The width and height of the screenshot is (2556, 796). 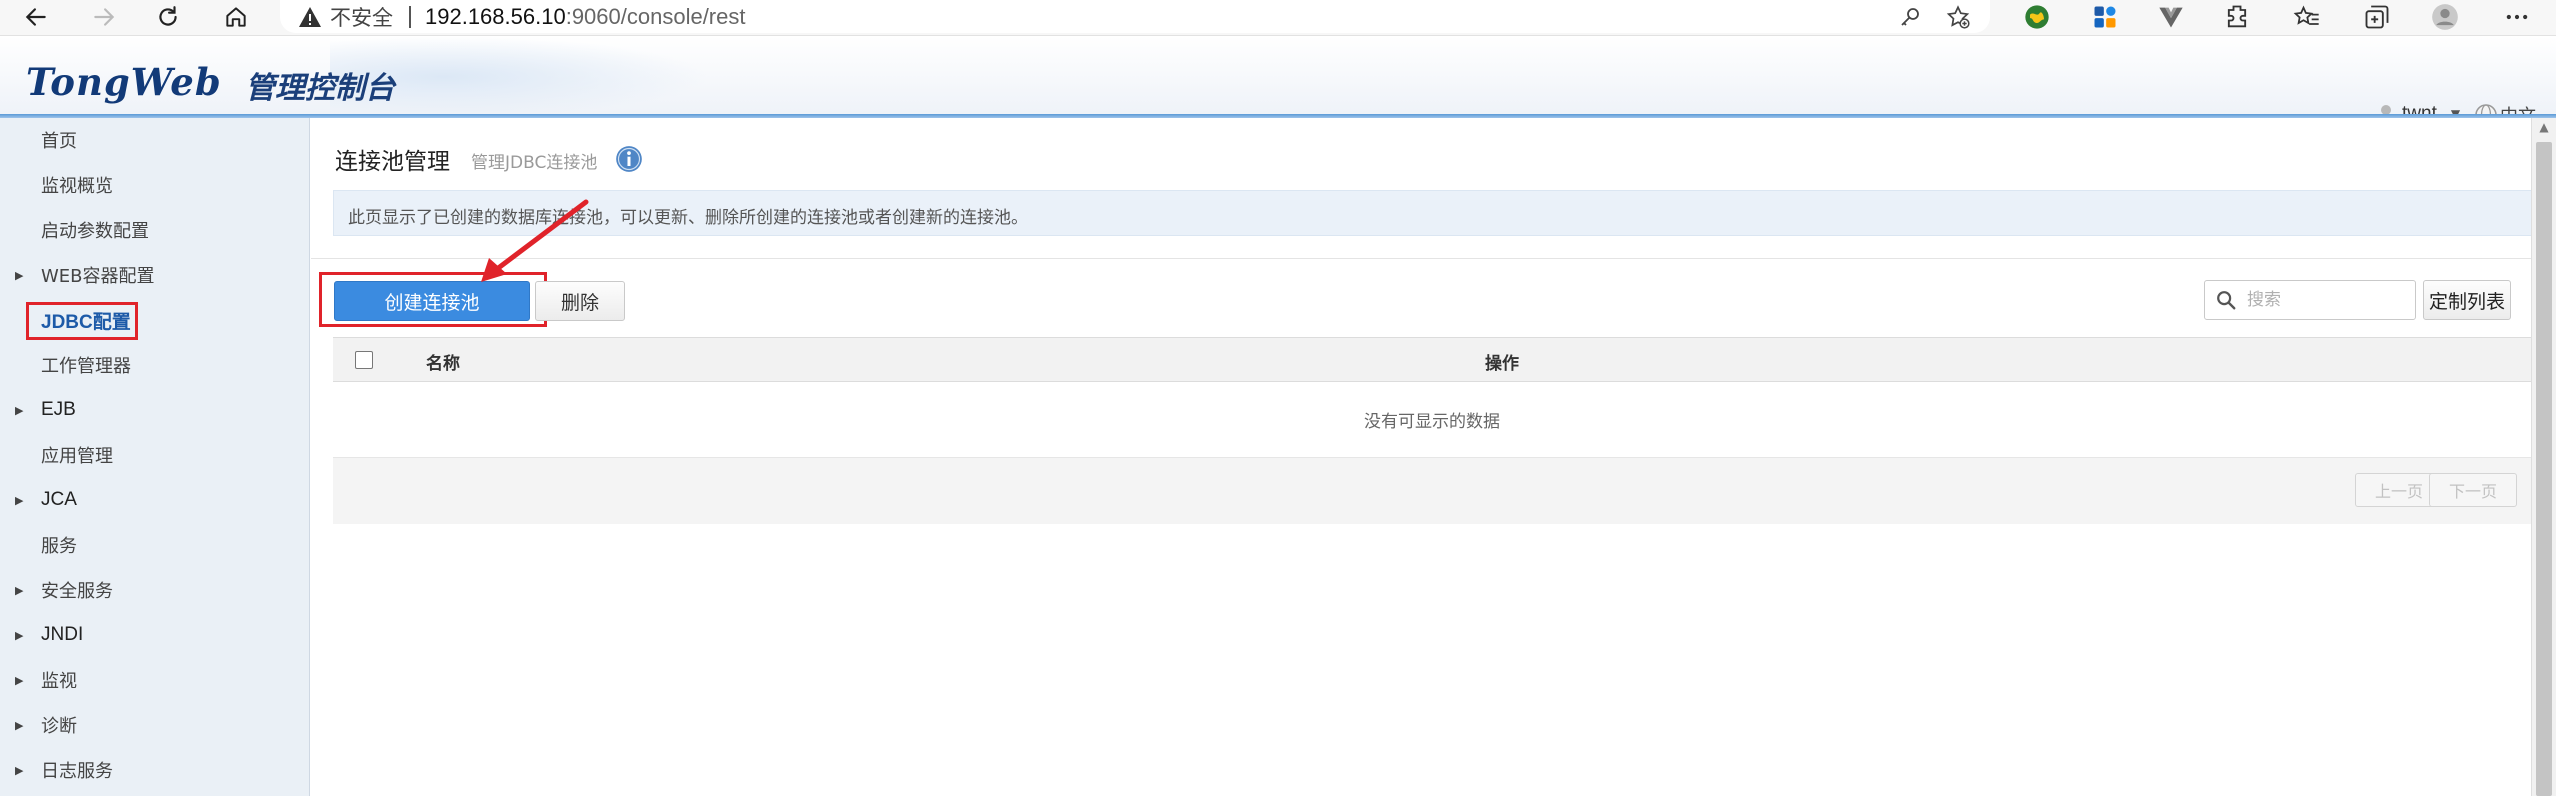 What do you see at coordinates (1432, 491) in the screenshot?
I see `pagination-bar: 上一页 下一页` at bounding box center [1432, 491].